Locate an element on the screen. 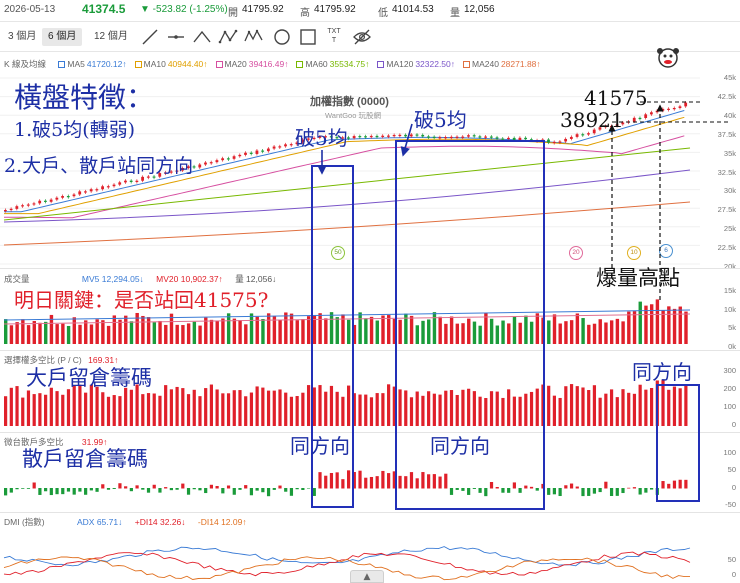 The height and width of the screenshot is (583, 740). annotation-level-low: 38921 is located at coordinates (592, 120).